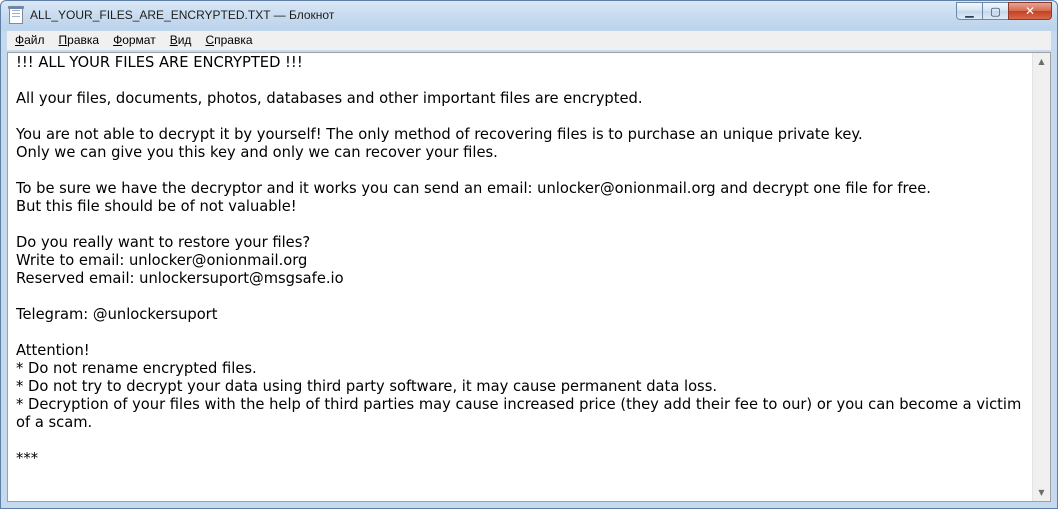 The width and height of the screenshot is (1058, 509). What do you see at coordinates (63, 40) in the screenshot?
I see `menu-edit-mnemonic: П` at bounding box center [63, 40].